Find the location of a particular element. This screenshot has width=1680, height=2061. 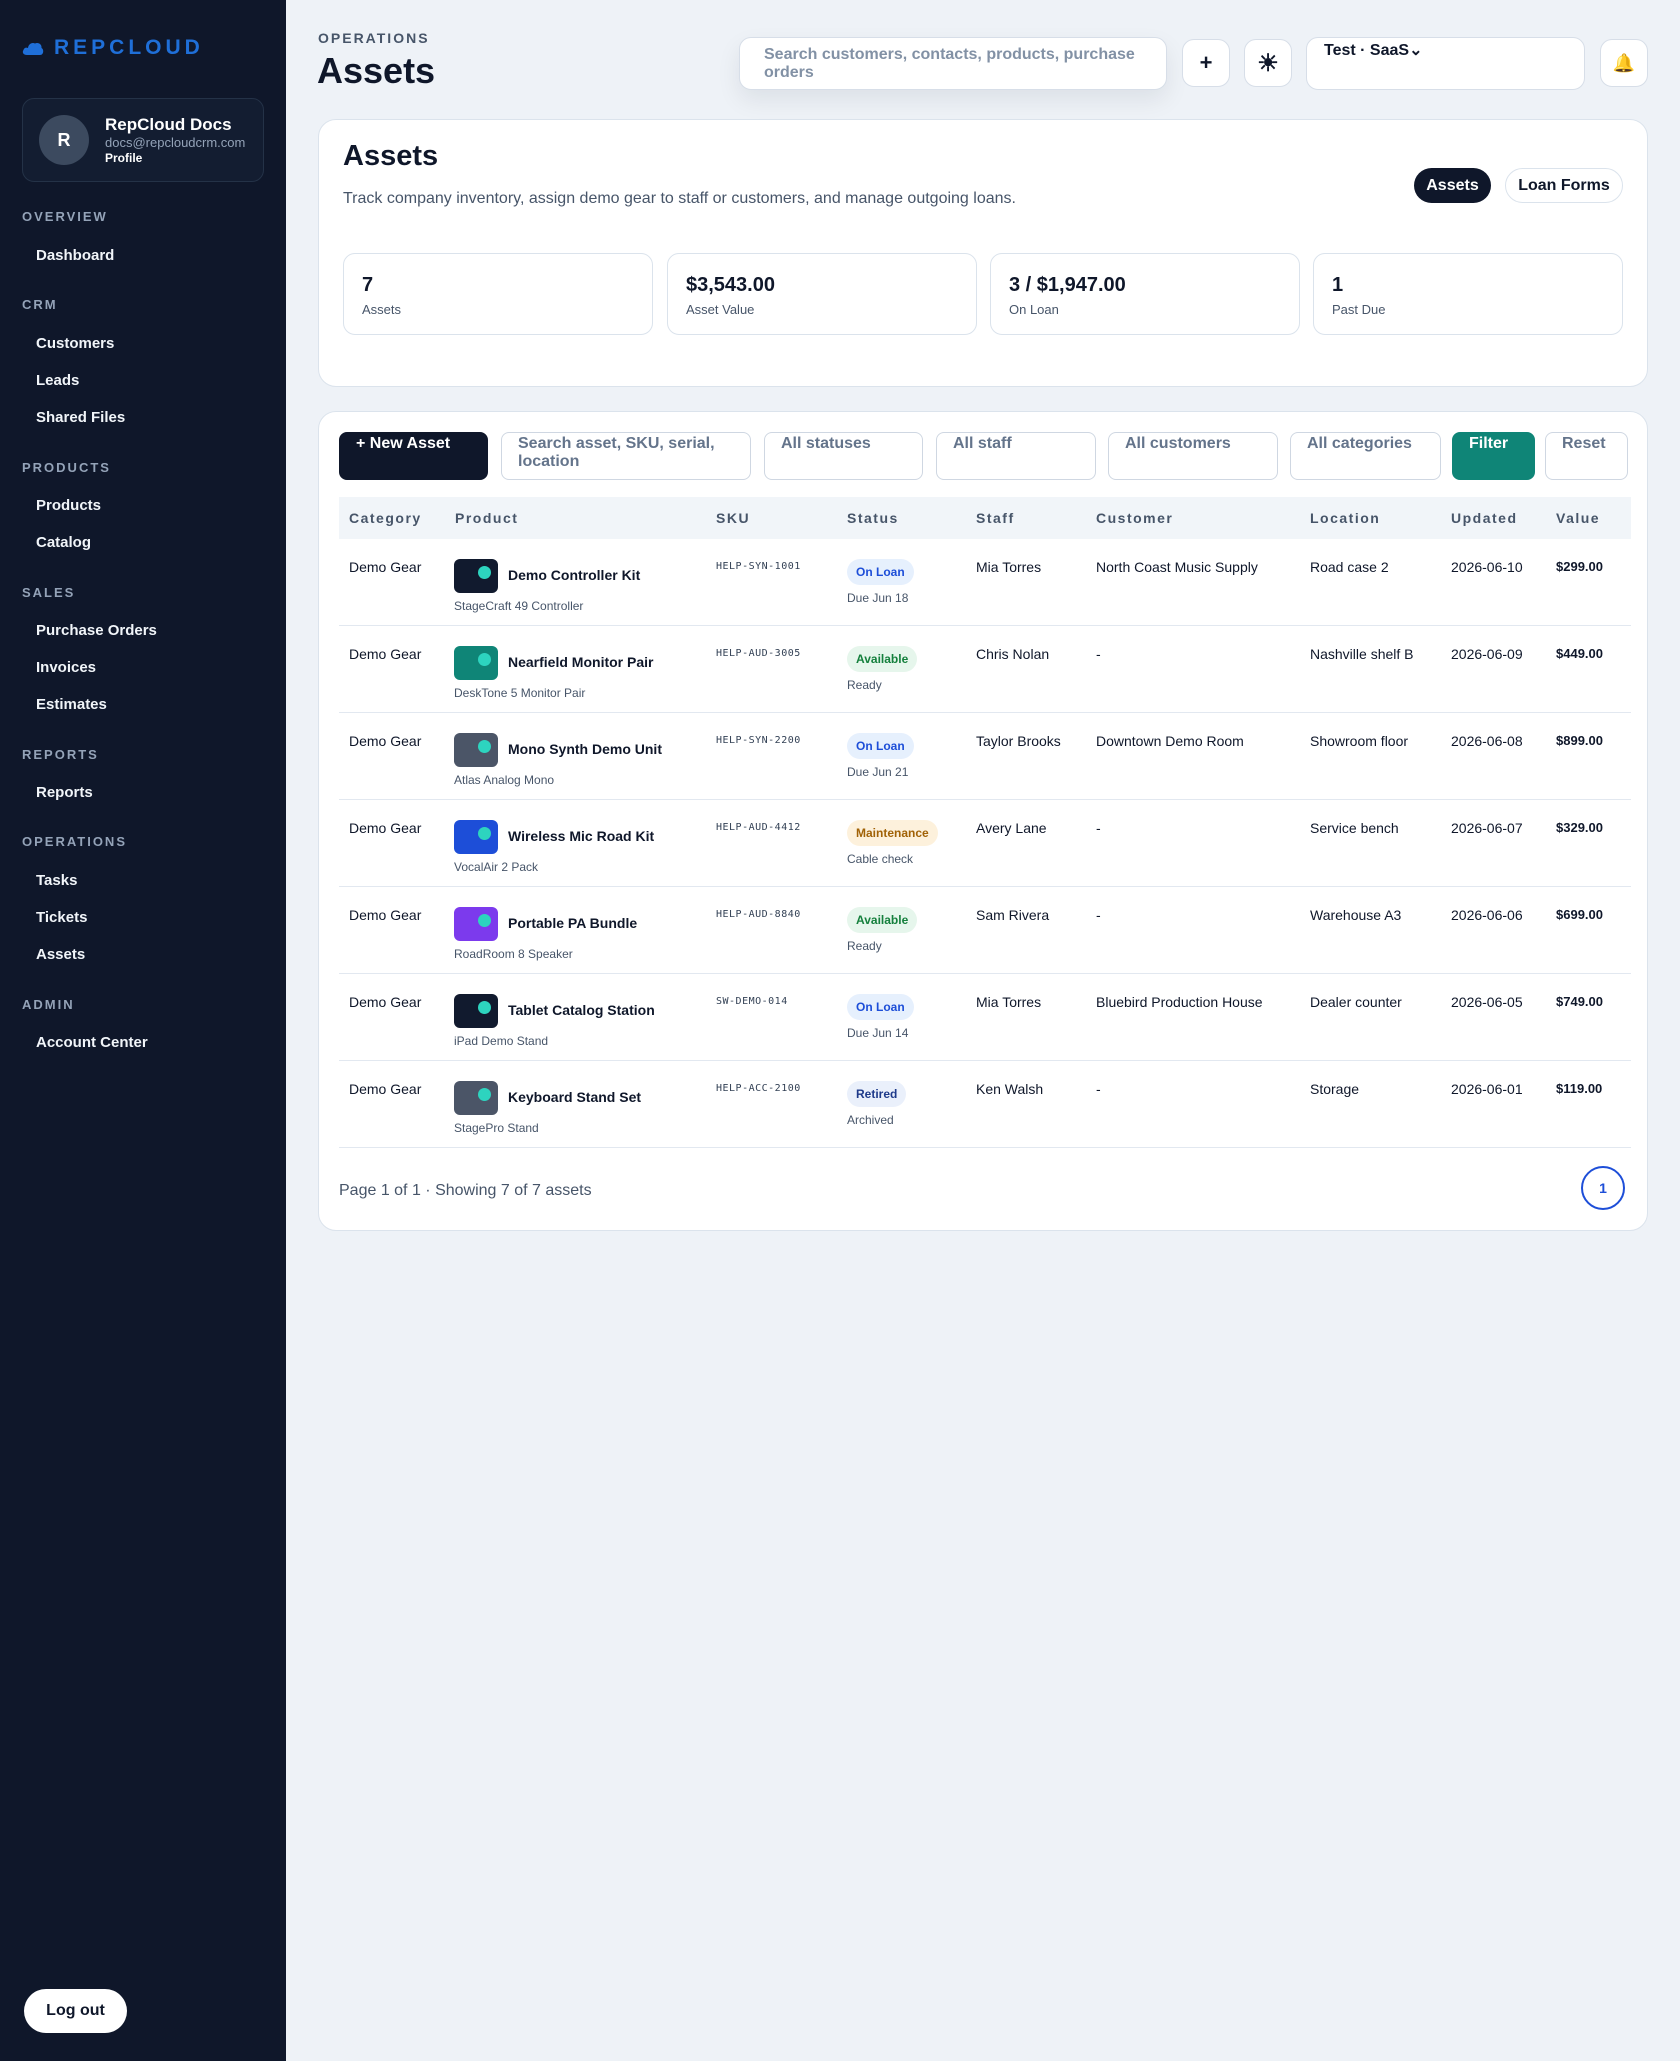

product-name: Mono Synth Demo Unit is located at coordinates (585, 749).